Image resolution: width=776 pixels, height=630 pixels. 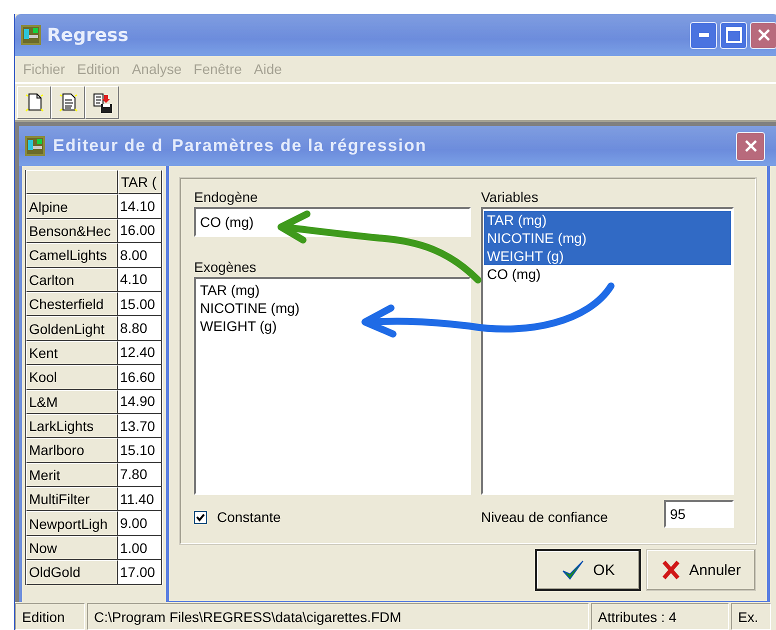 I want to click on cross-icon, so click(x=671, y=570).